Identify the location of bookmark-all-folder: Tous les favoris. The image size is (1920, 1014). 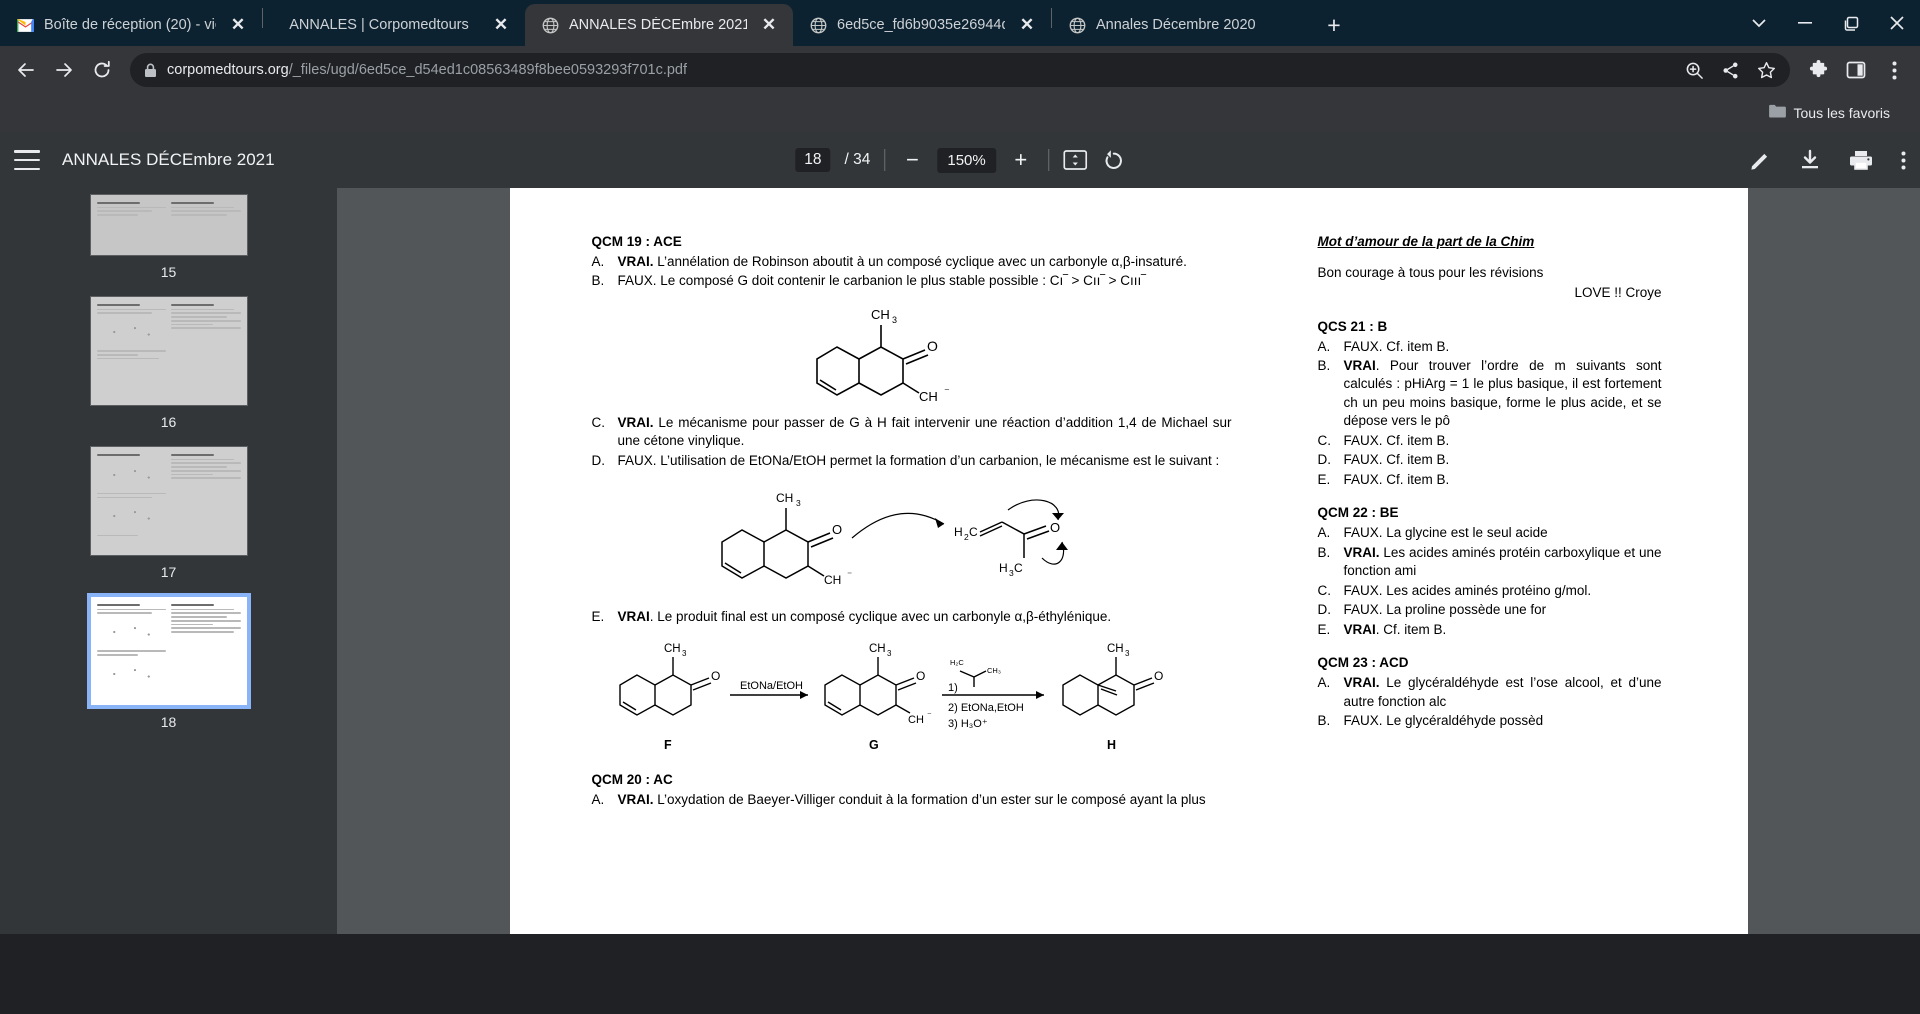
(1829, 113).